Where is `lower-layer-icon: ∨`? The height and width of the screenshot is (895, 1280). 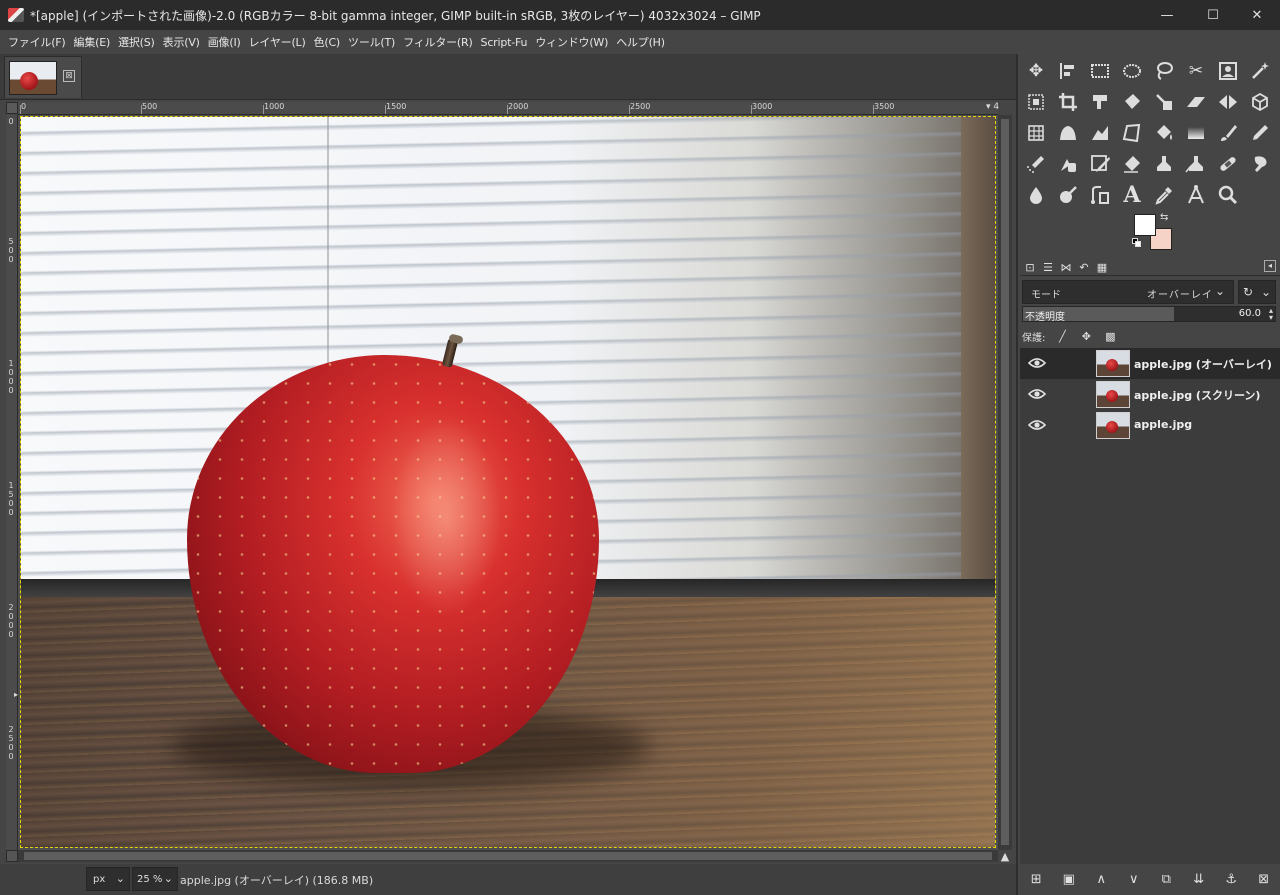
lower-layer-icon: ∨ is located at coordinates (1134, 879).